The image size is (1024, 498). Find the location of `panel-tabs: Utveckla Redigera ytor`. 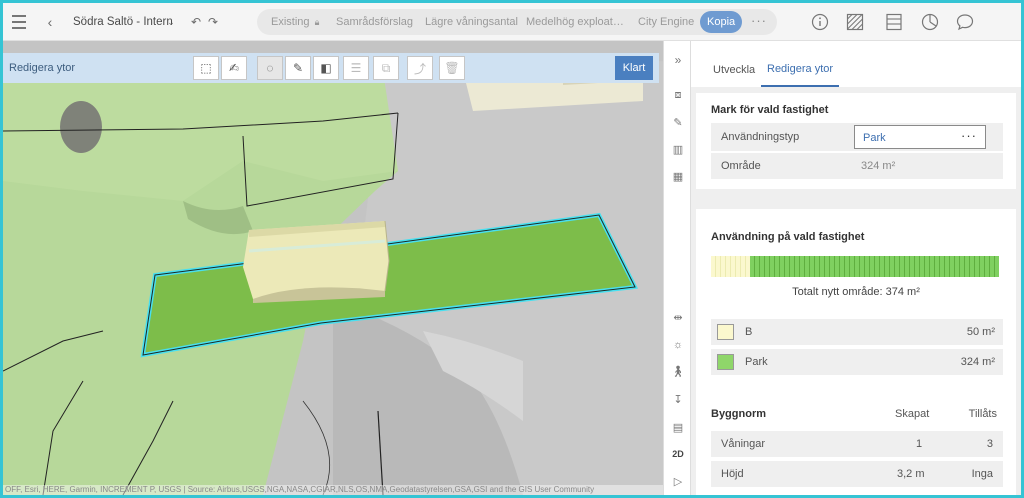

panel-tabs: Utveckla Redigera ytor is located at coordinates (856, 64).